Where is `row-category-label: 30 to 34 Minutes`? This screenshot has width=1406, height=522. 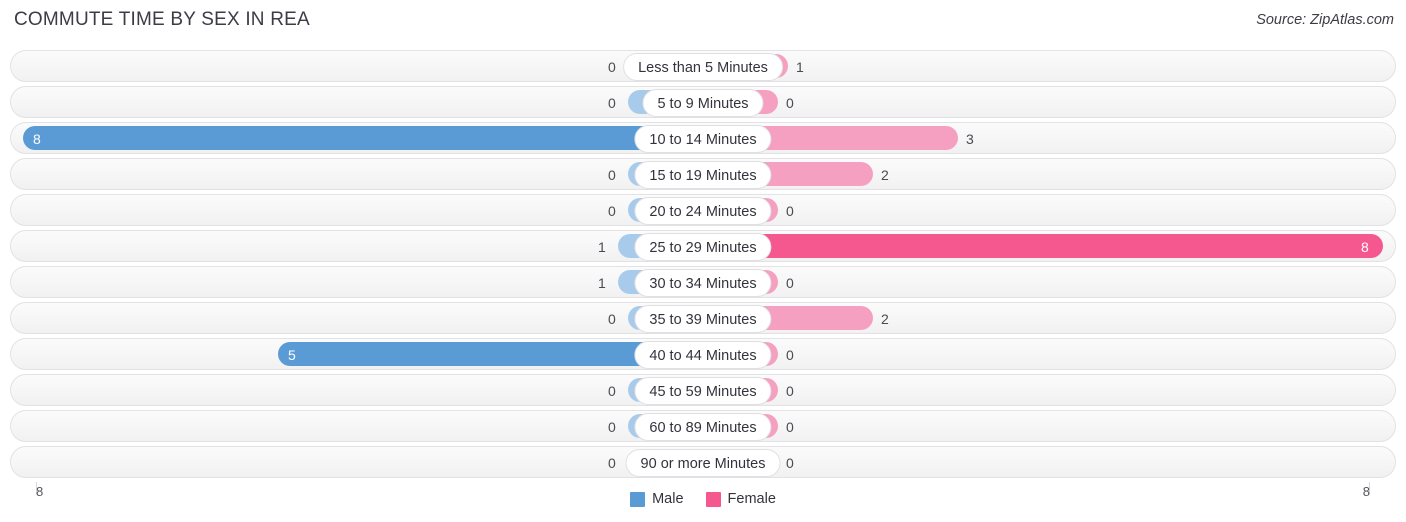
row-category-label: 30 to 34 Minutes is located at coordinates (703, 283).